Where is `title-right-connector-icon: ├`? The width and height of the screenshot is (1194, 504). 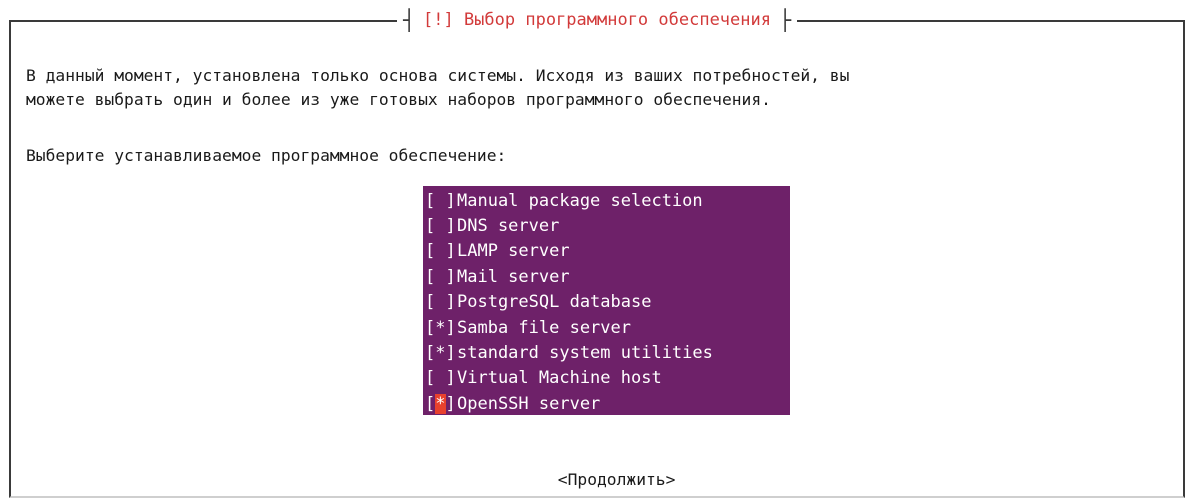 title-right-connector-icon: ├ is located at coordinates (785, 20).